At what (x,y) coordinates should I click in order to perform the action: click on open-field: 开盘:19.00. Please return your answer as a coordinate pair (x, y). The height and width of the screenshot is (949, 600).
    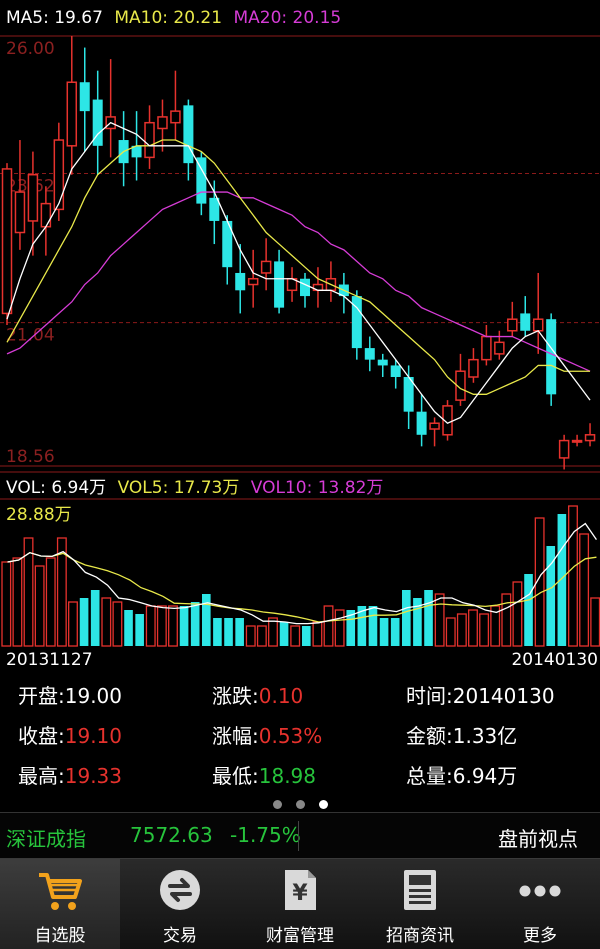
    Looking at the image, I should click on (70, 696).